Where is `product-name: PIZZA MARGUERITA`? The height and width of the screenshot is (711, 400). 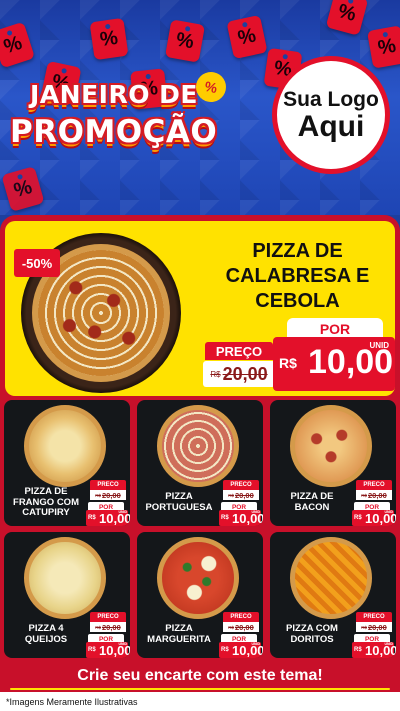
product-name: PIZZA MARGUERITA is located at coordinates (179, 634).